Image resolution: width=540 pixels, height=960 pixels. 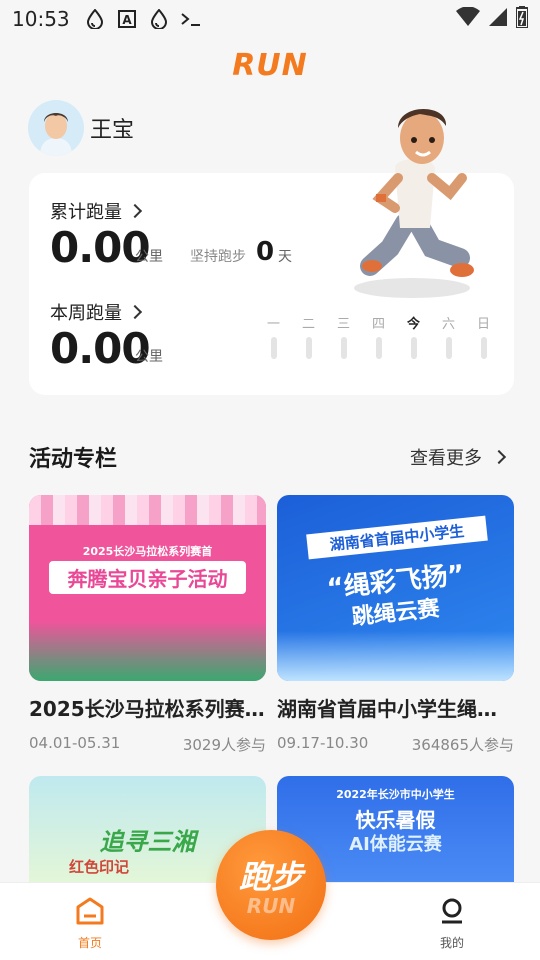 I want to click on day-sat: 六, so click(x=448, y=336).